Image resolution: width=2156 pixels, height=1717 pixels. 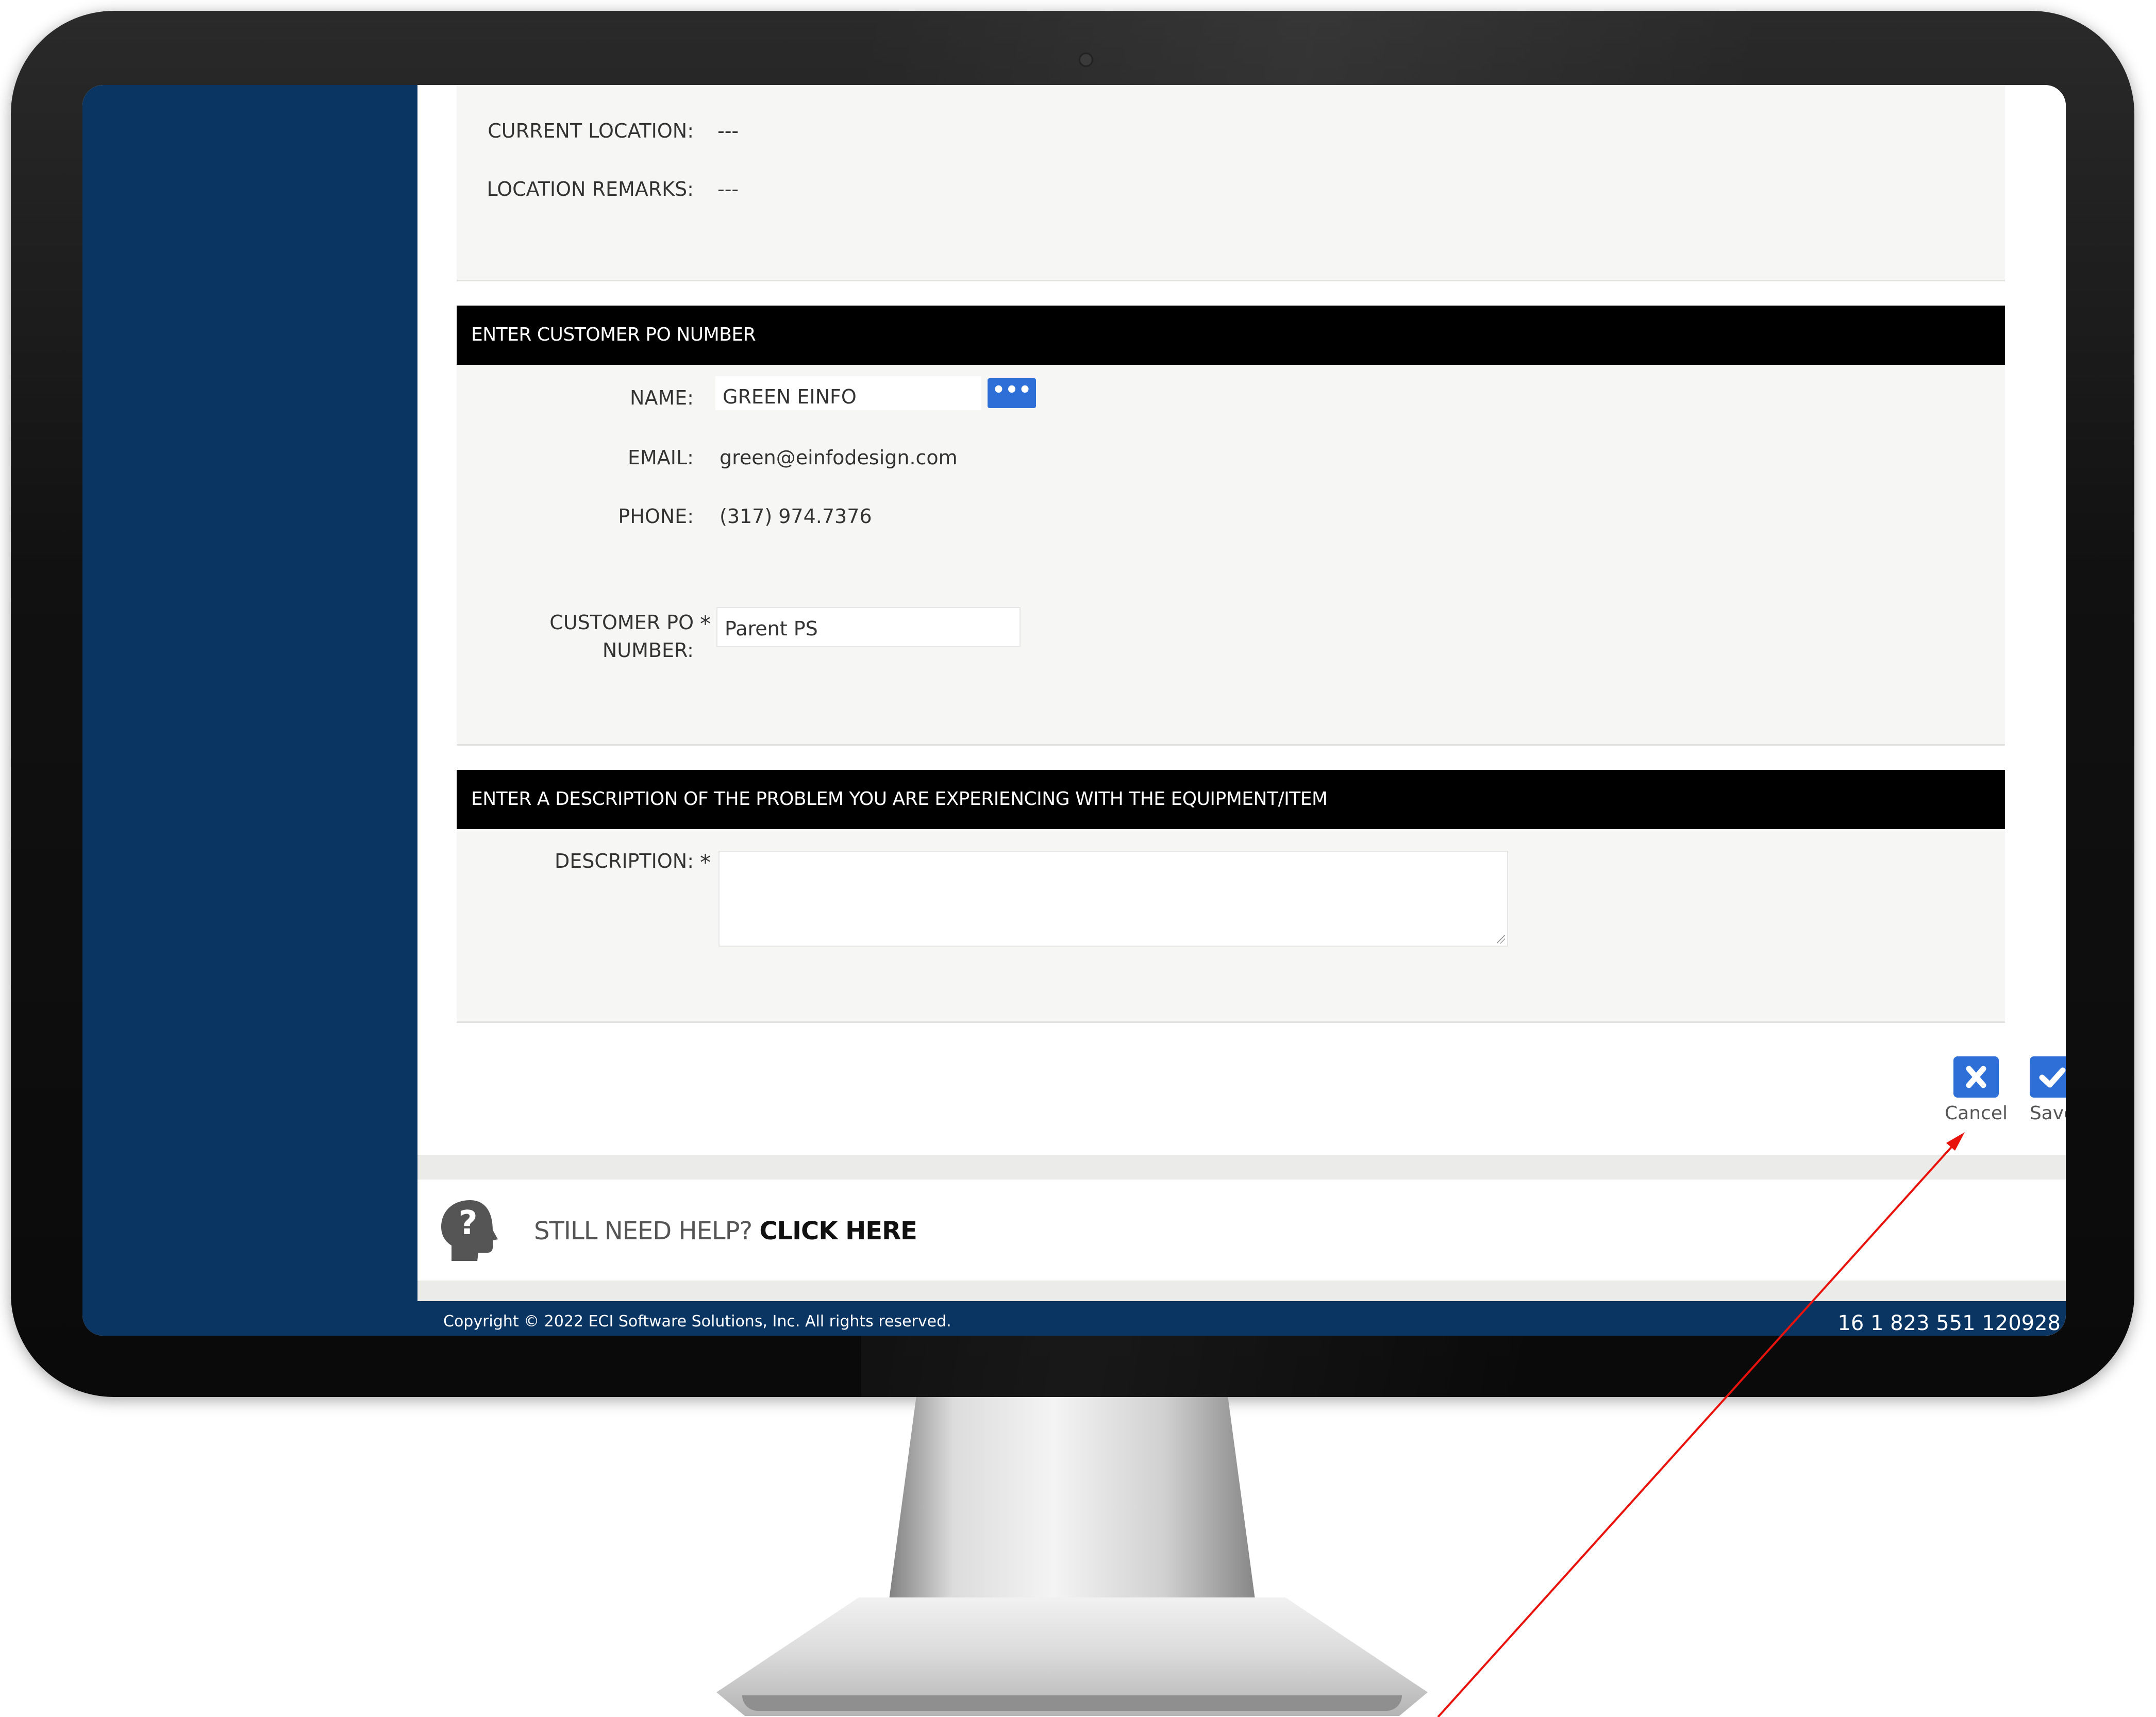 I want to click on annotation-arrow, so click(x=1701, y=1424).